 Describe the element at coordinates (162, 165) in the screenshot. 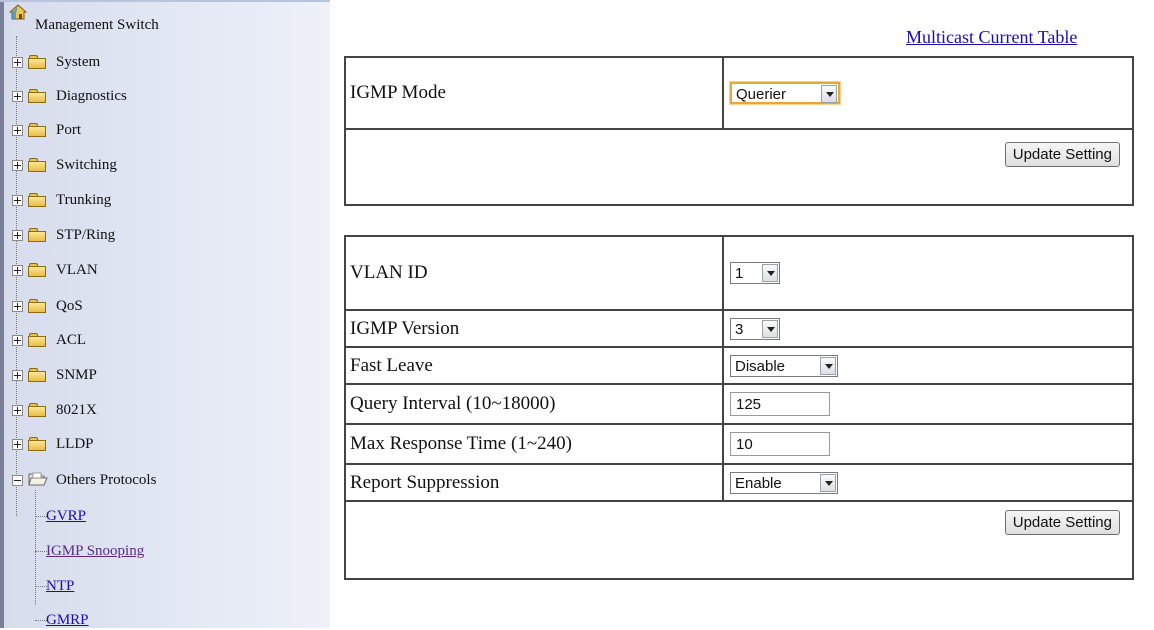

I see `tree-item-switching: Switching` at that location.